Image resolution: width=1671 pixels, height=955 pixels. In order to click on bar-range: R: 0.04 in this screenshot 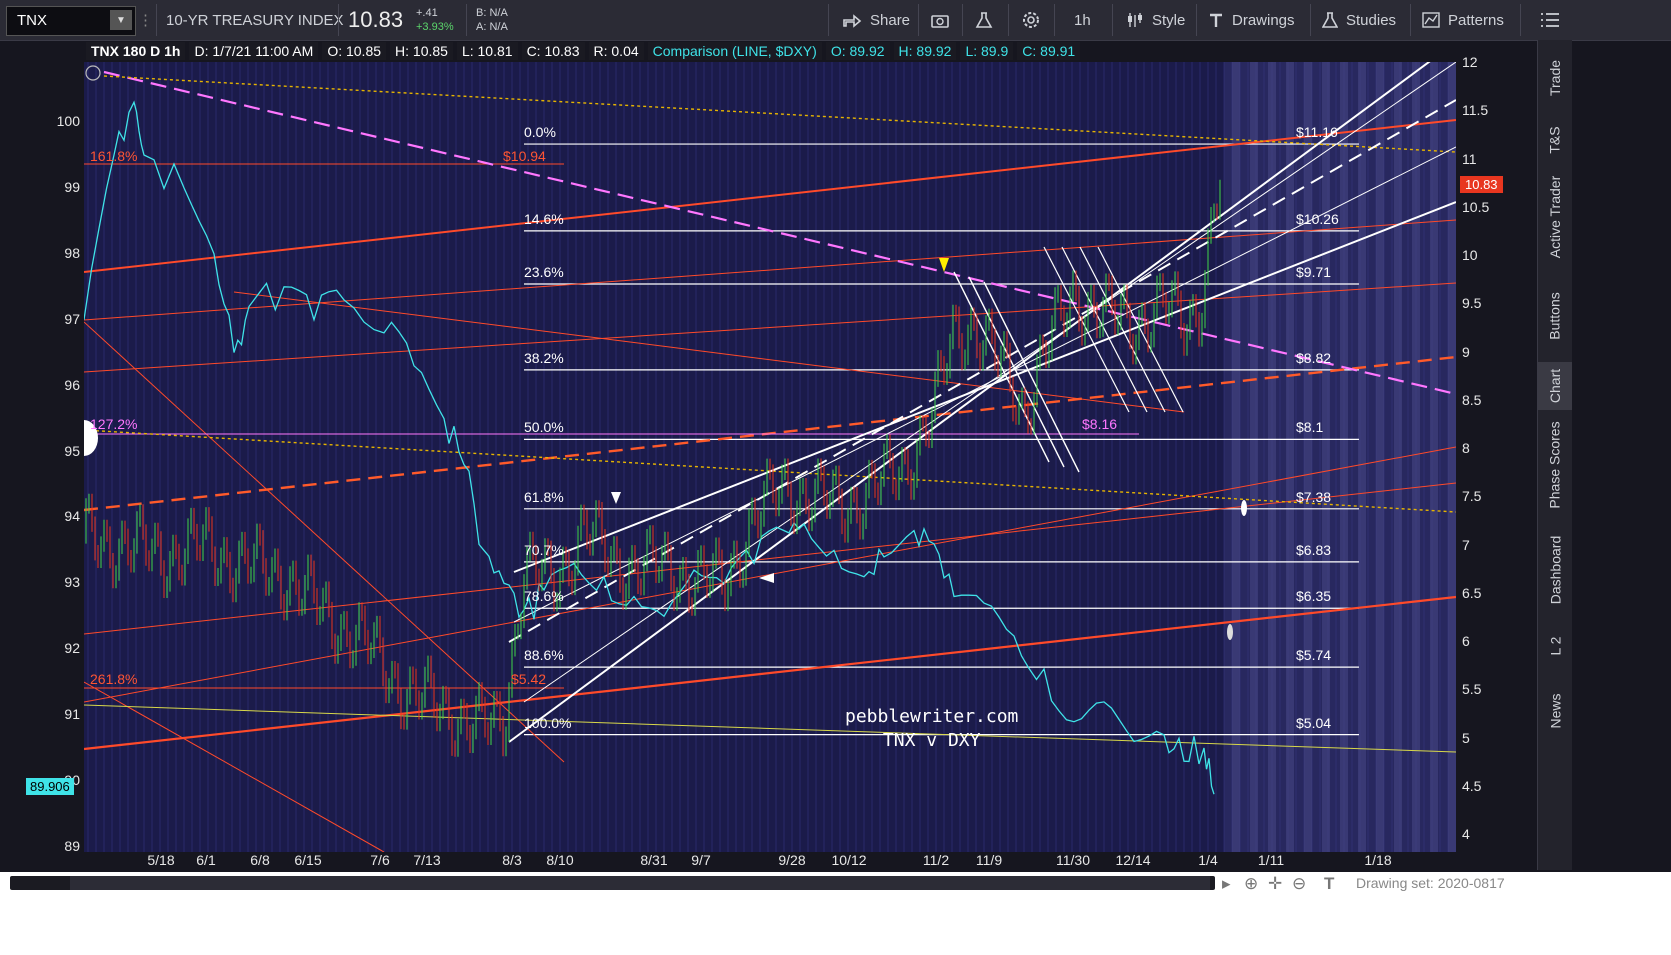, I will do `click(616, 51)`.